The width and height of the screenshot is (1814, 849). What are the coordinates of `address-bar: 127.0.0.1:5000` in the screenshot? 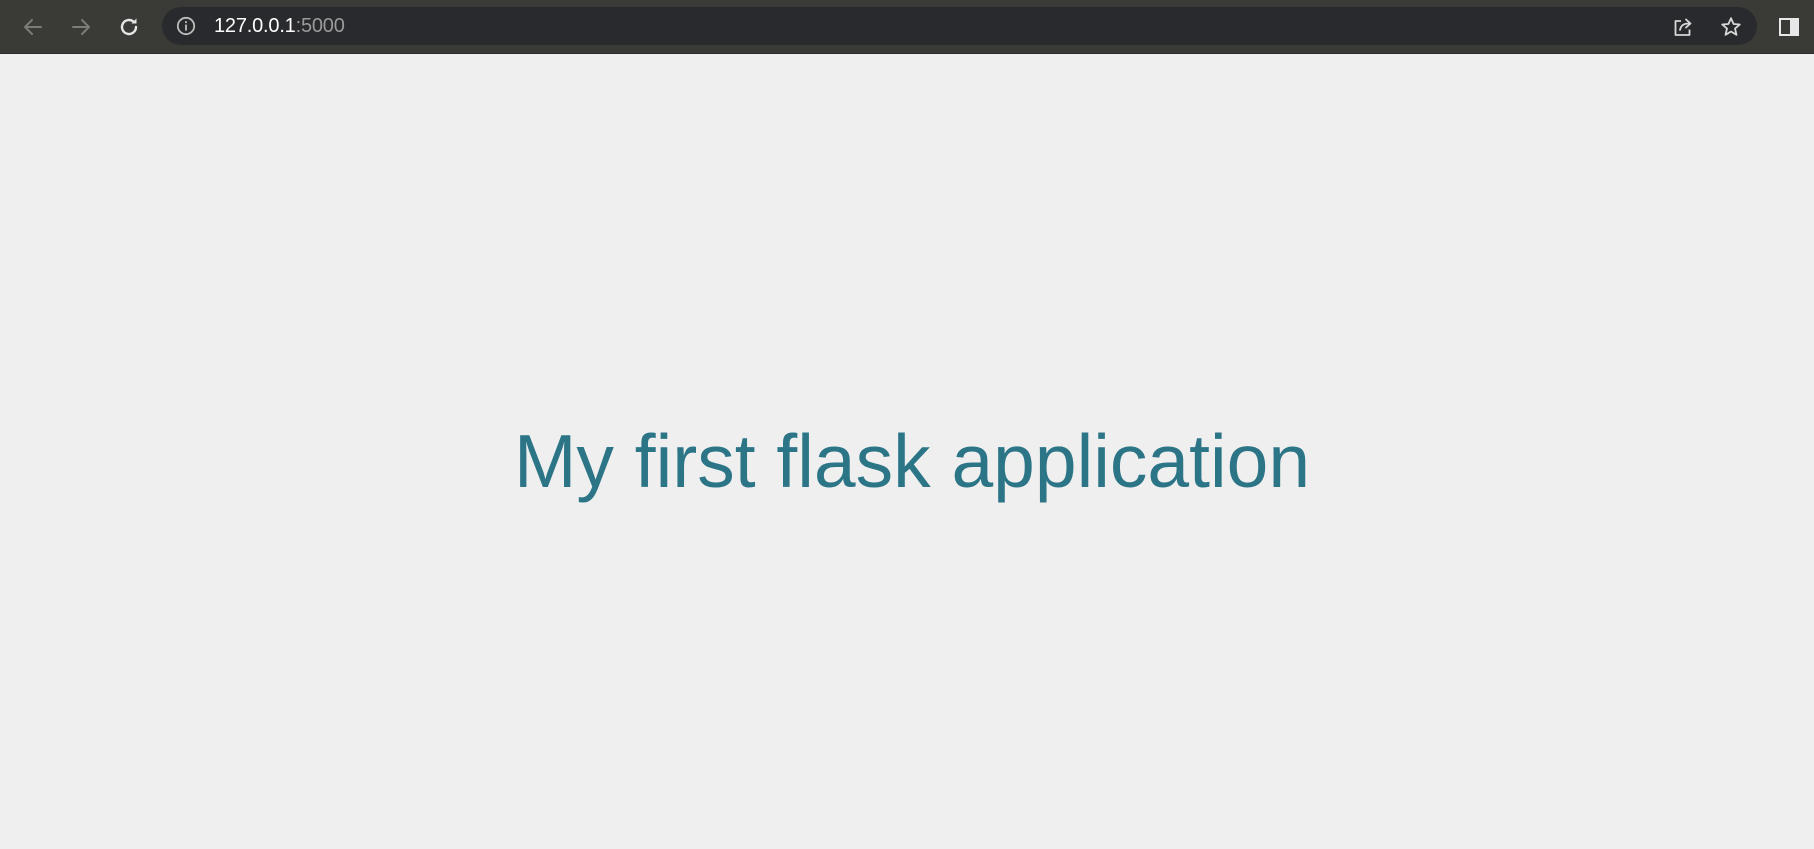 It's located at (959, 26).